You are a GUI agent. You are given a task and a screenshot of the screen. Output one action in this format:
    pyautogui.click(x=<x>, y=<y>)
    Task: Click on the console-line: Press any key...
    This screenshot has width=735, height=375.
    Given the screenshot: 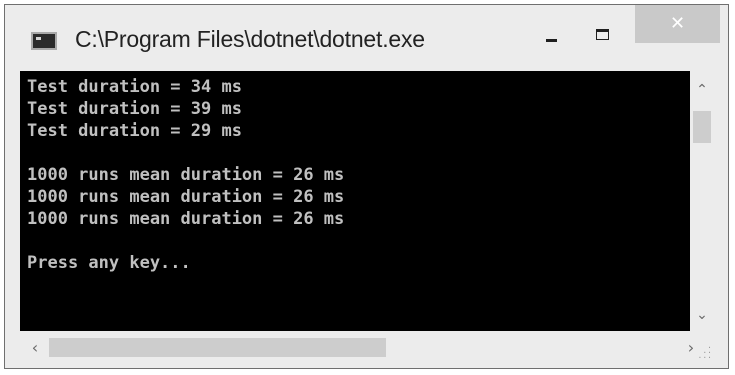 What is the action you would take?
    pyautogui.click(x=109, y=263)
    